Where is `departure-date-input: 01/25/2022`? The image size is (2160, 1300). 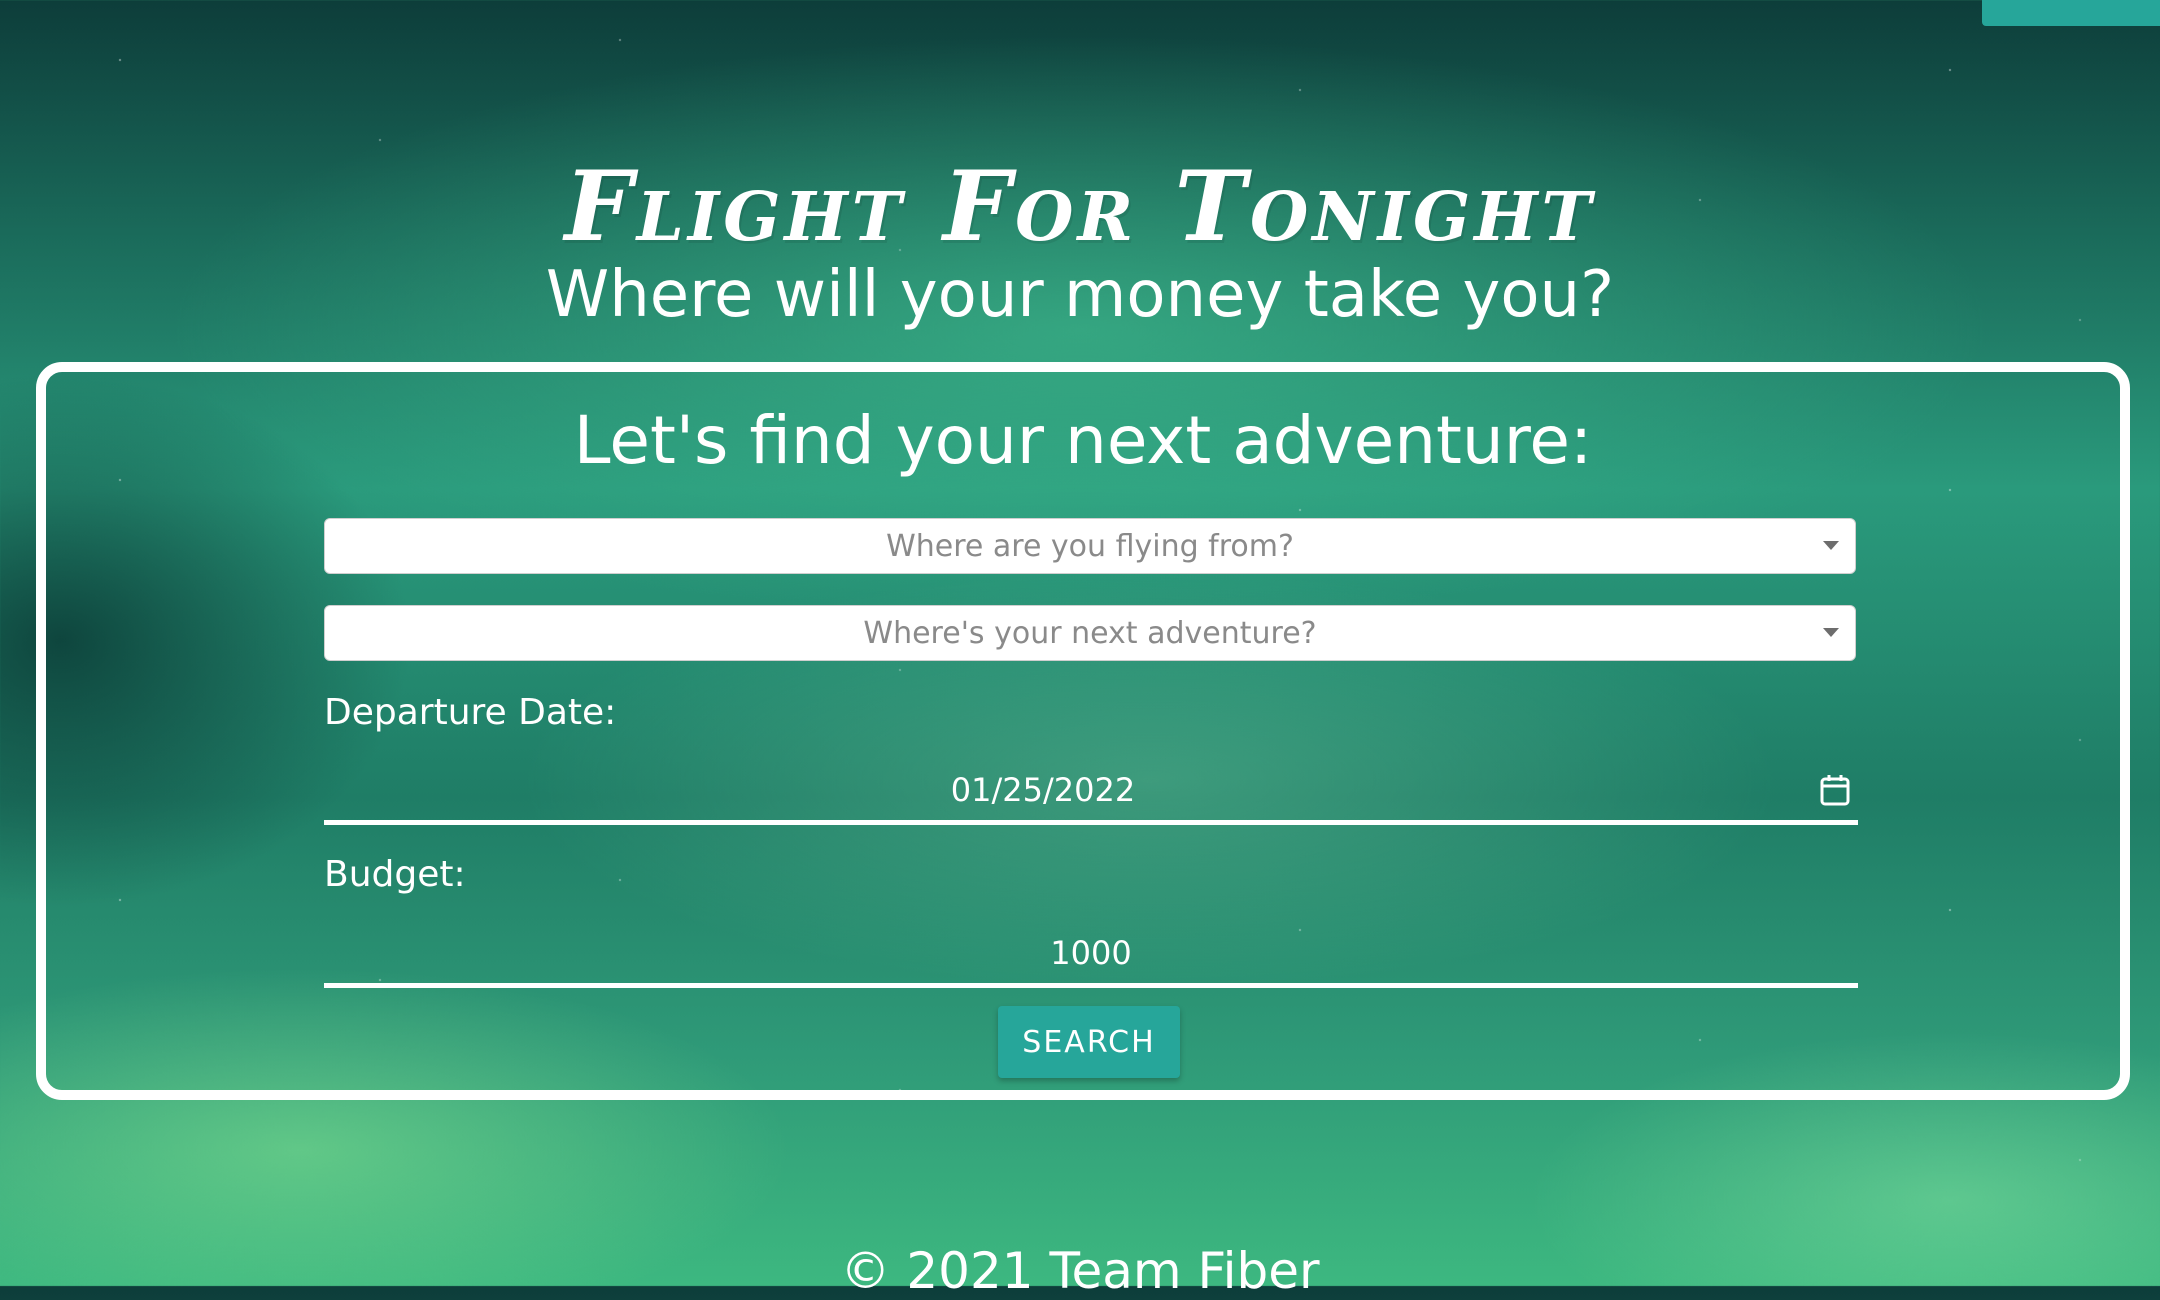
departure-date-input: 01/25/2022 is located at coordinates (1091, 792).